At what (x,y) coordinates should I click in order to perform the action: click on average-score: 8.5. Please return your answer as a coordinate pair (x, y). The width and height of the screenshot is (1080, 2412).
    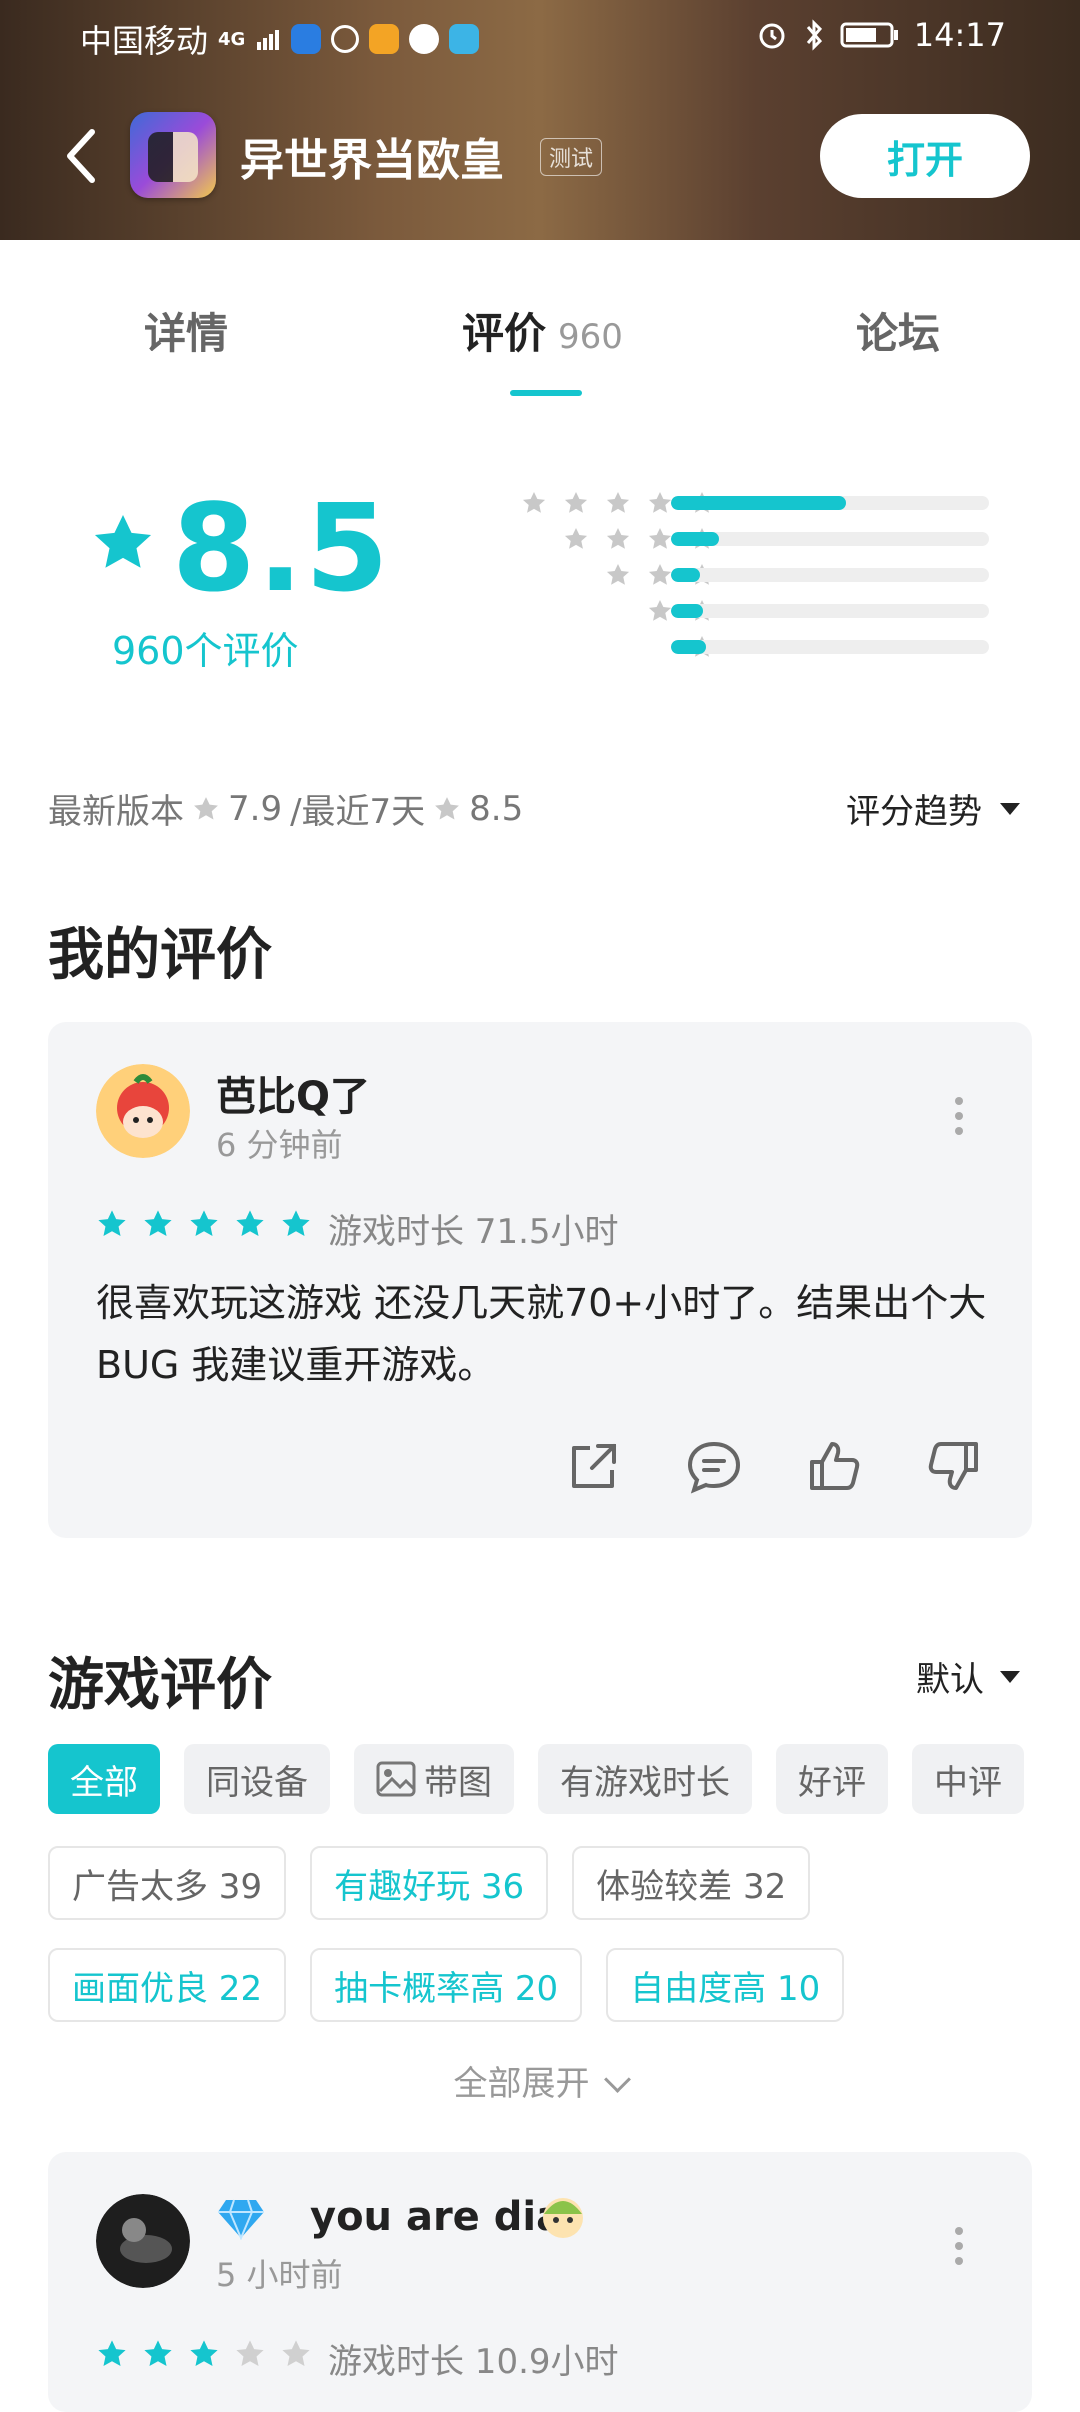
    Looking at the image, I should click on (281, 549).